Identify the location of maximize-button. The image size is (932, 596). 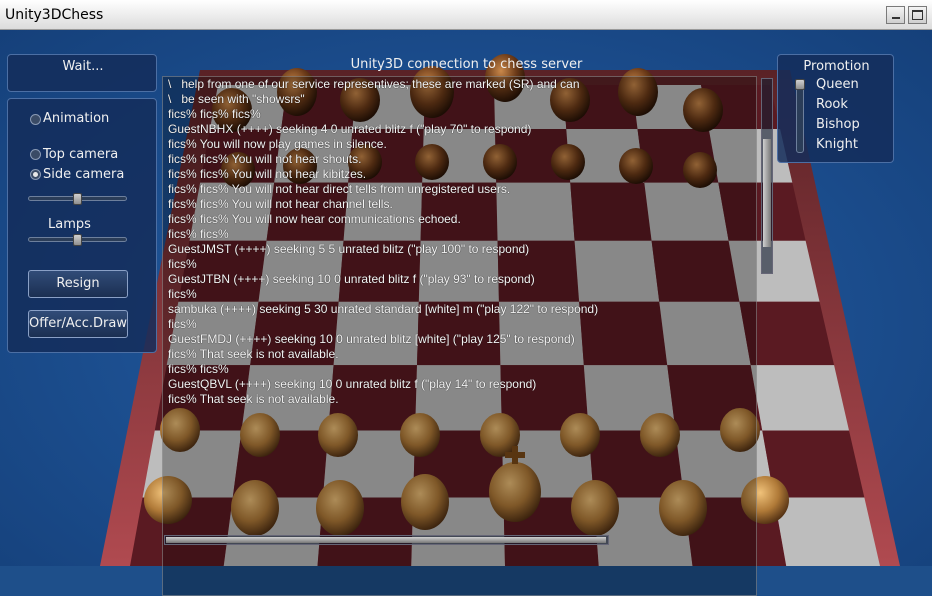
(917, 15).